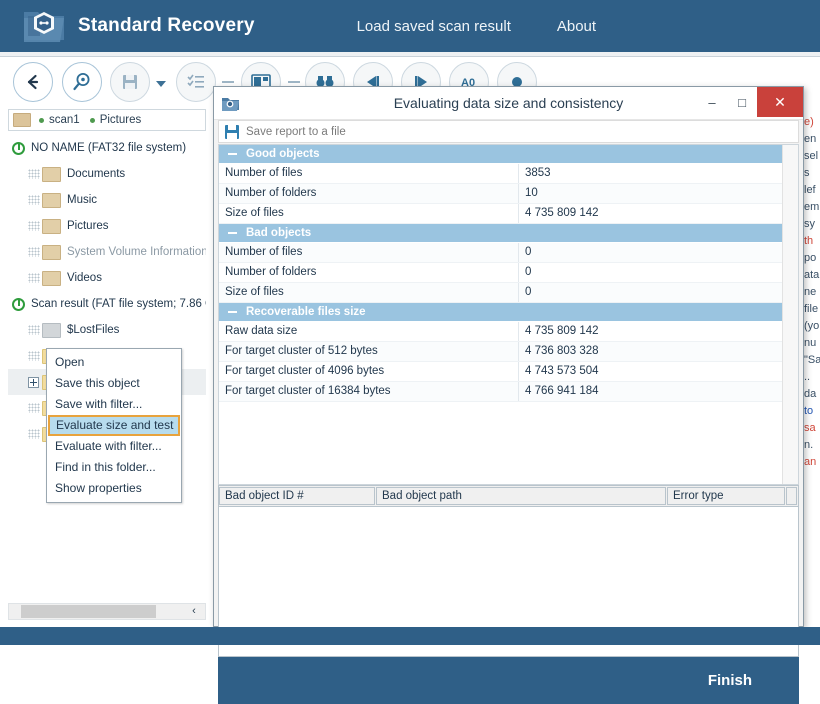 Image resolution: width=820 pixels, height=704 pixels. What do you see at coordinates (33, 82) in the screenshot?
I see `back-button` at bounding box center [33, 82].